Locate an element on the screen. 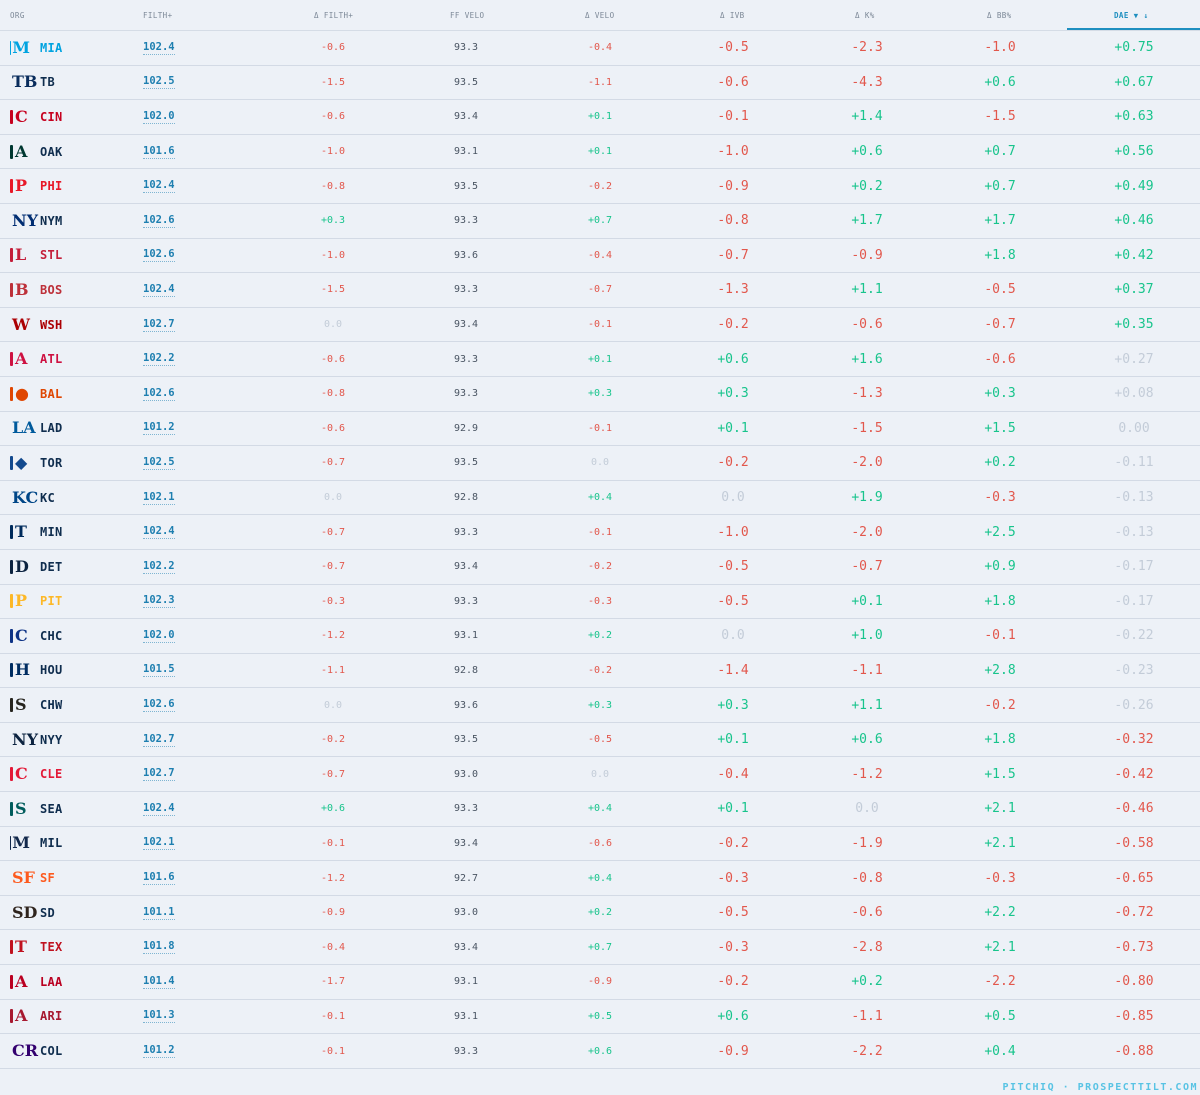 The image size is (1200, 1095). table-row: ● BAL 102.6 -0.8 93.3 +0.3 +0.3 -1.3 +0.3 +0.08 is located at coordinates (600, 394).